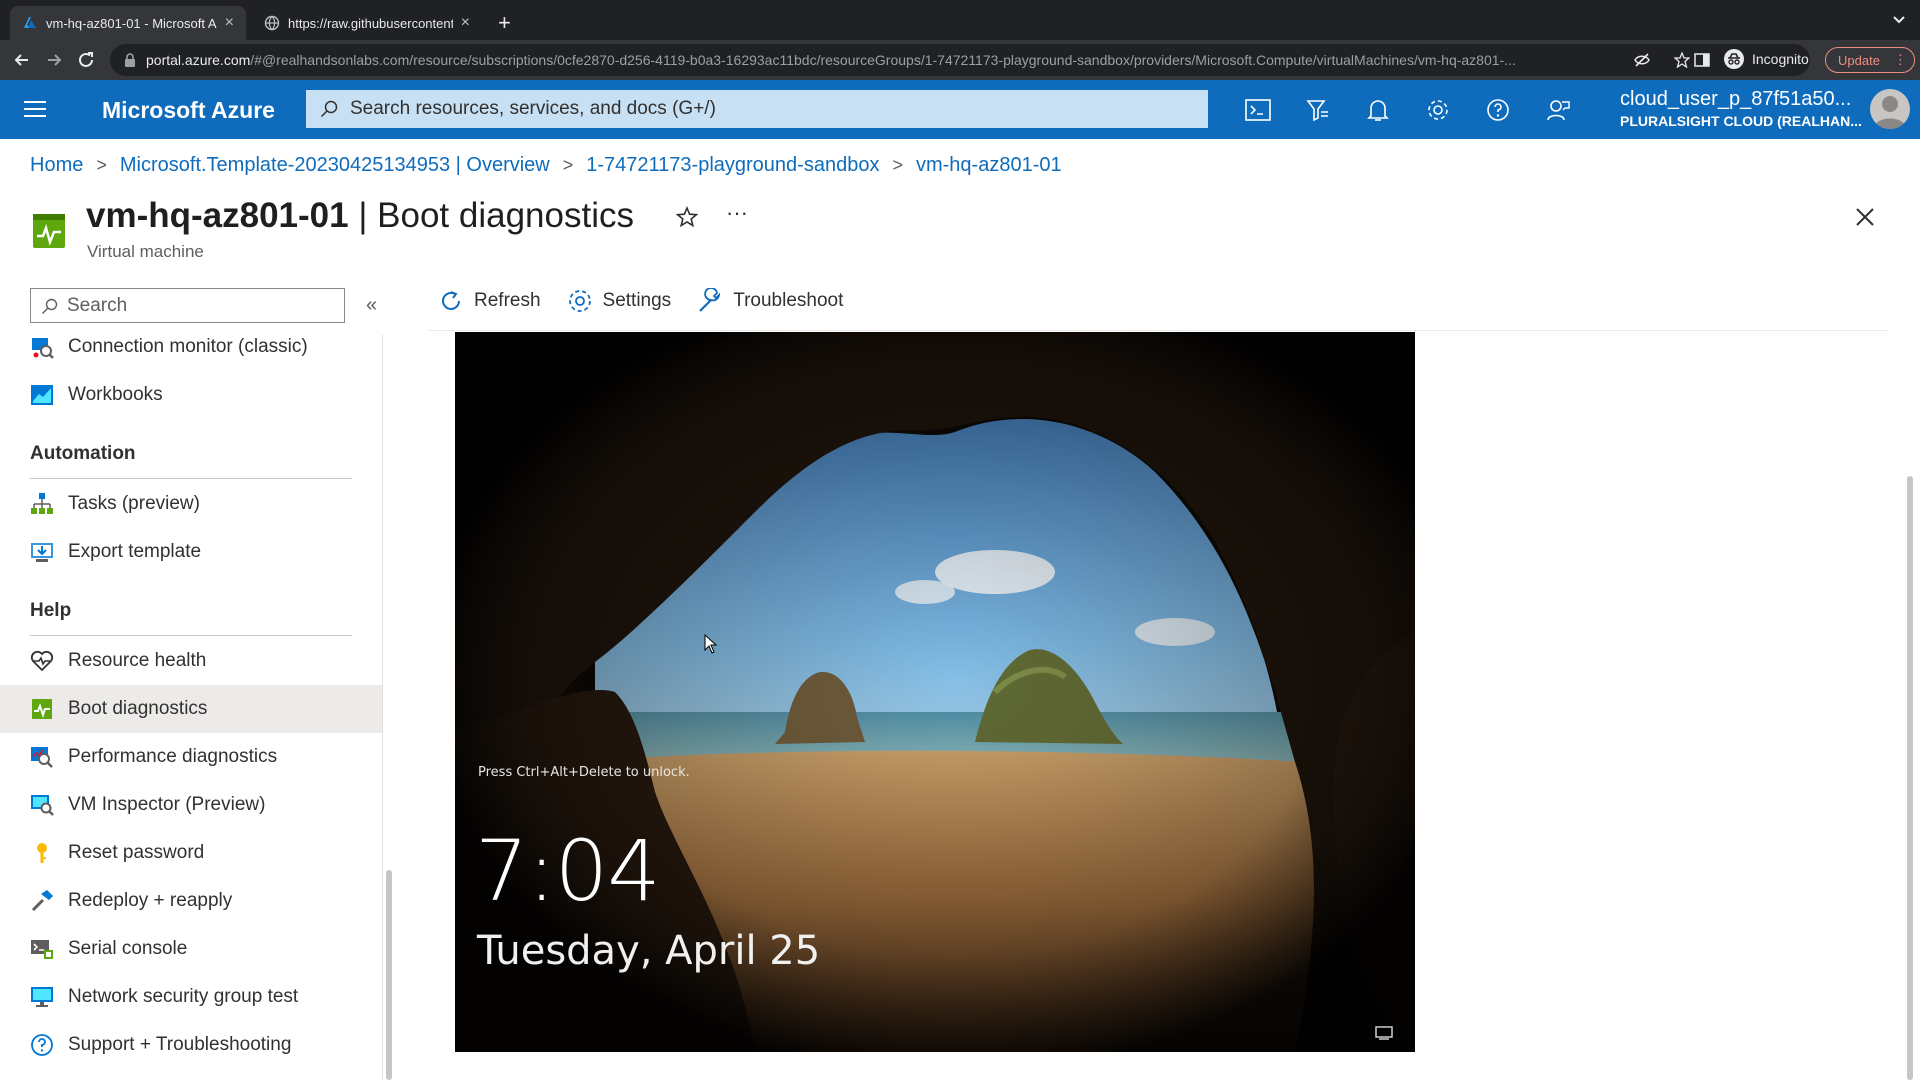 The height and width of the screenshot is (1080, 1920). What do you see at coordinates (167, 804) in the screenshot?
I see `nav-item-label: VM Inspector (Preview)` at bounding box center [167, 804].